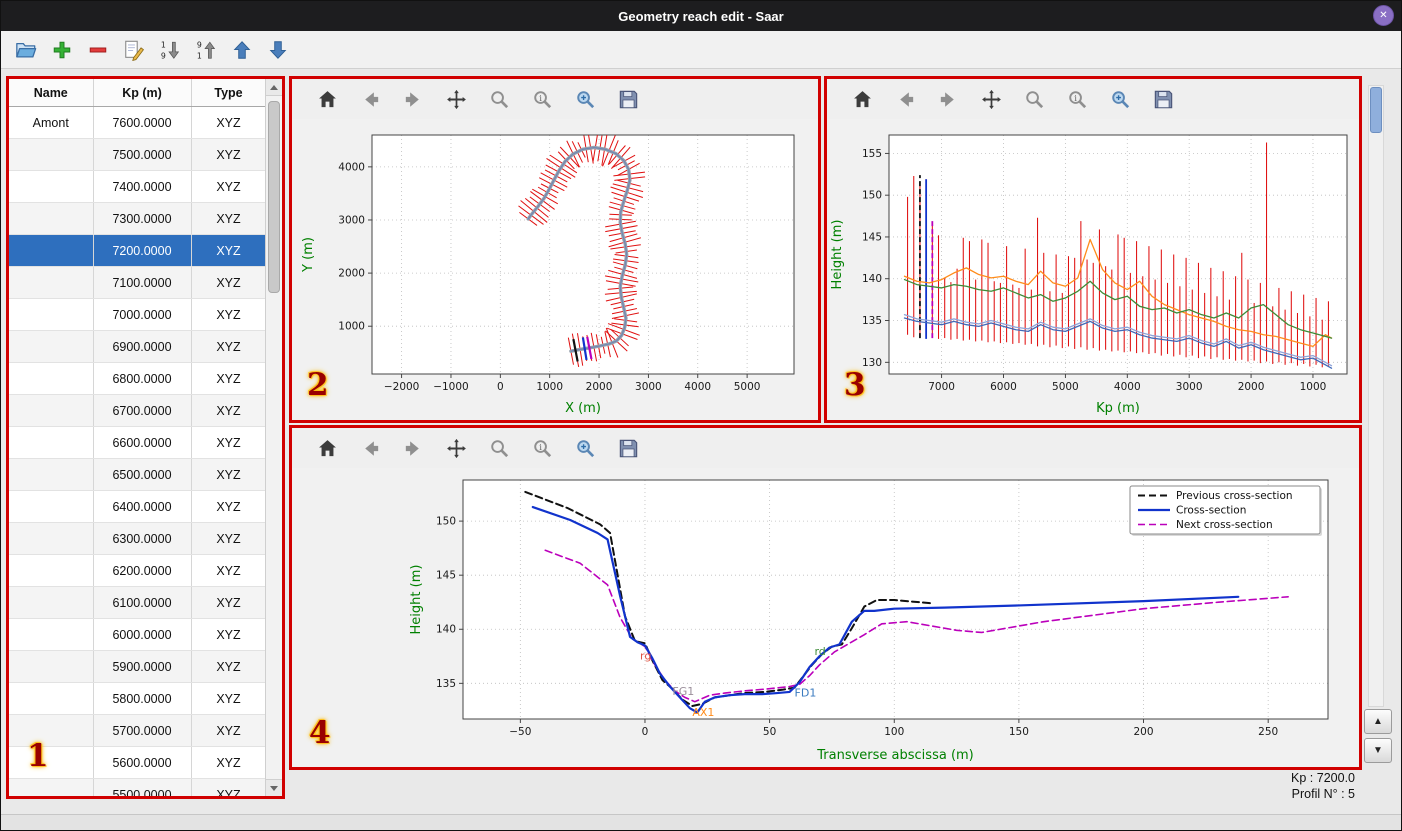 The image size is (1402, 831). What do you see at coordinates (26, 50) in the screenshot?
I see `open-geometry-button` at bounding box center [26, 50].